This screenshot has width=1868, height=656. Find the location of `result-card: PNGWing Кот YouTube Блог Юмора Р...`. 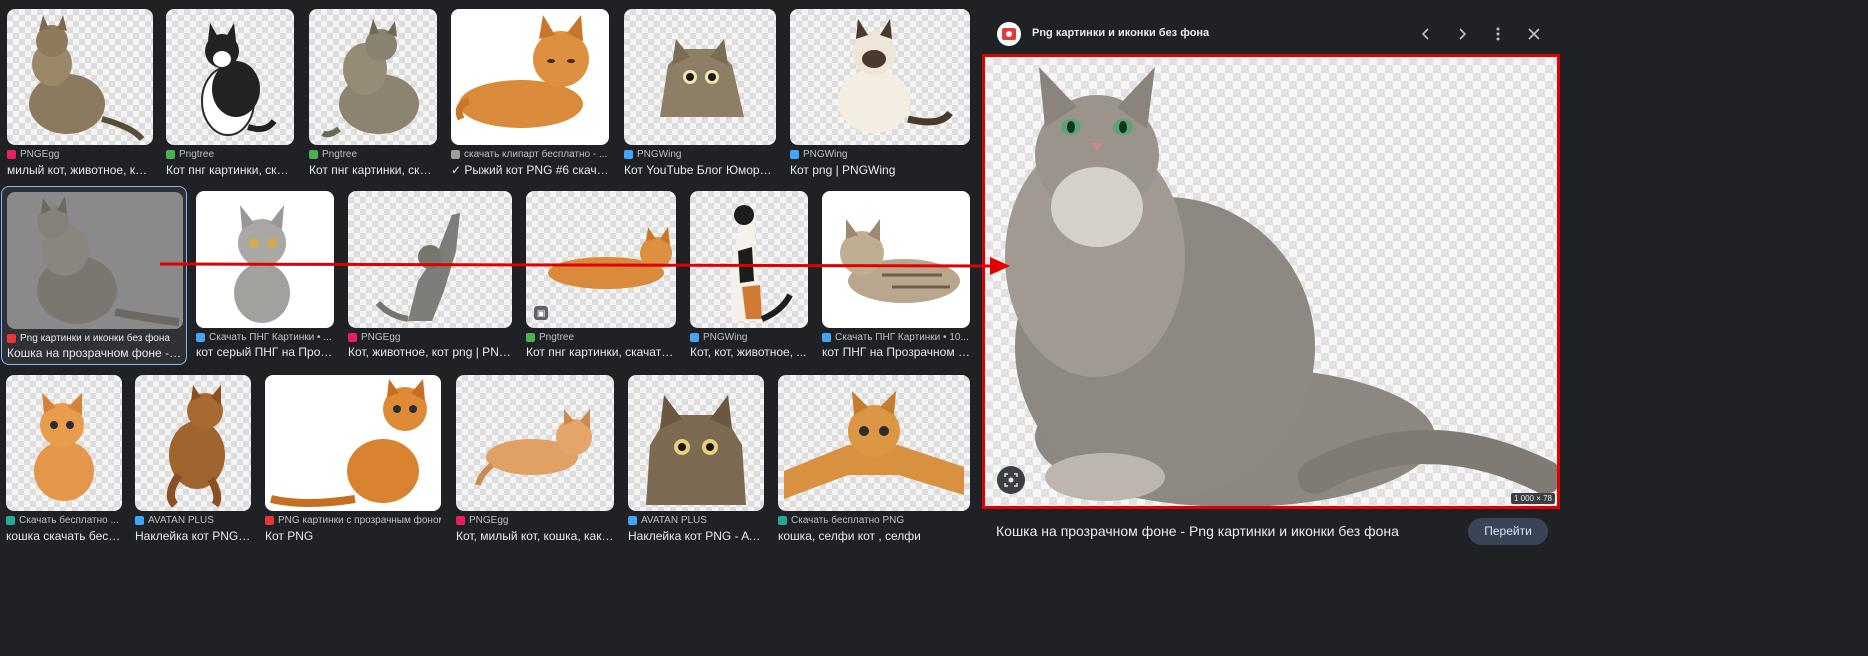

result-card: PNGWing Кот YouTube Блог Юмора Р... is located at coordinates (700, 93).